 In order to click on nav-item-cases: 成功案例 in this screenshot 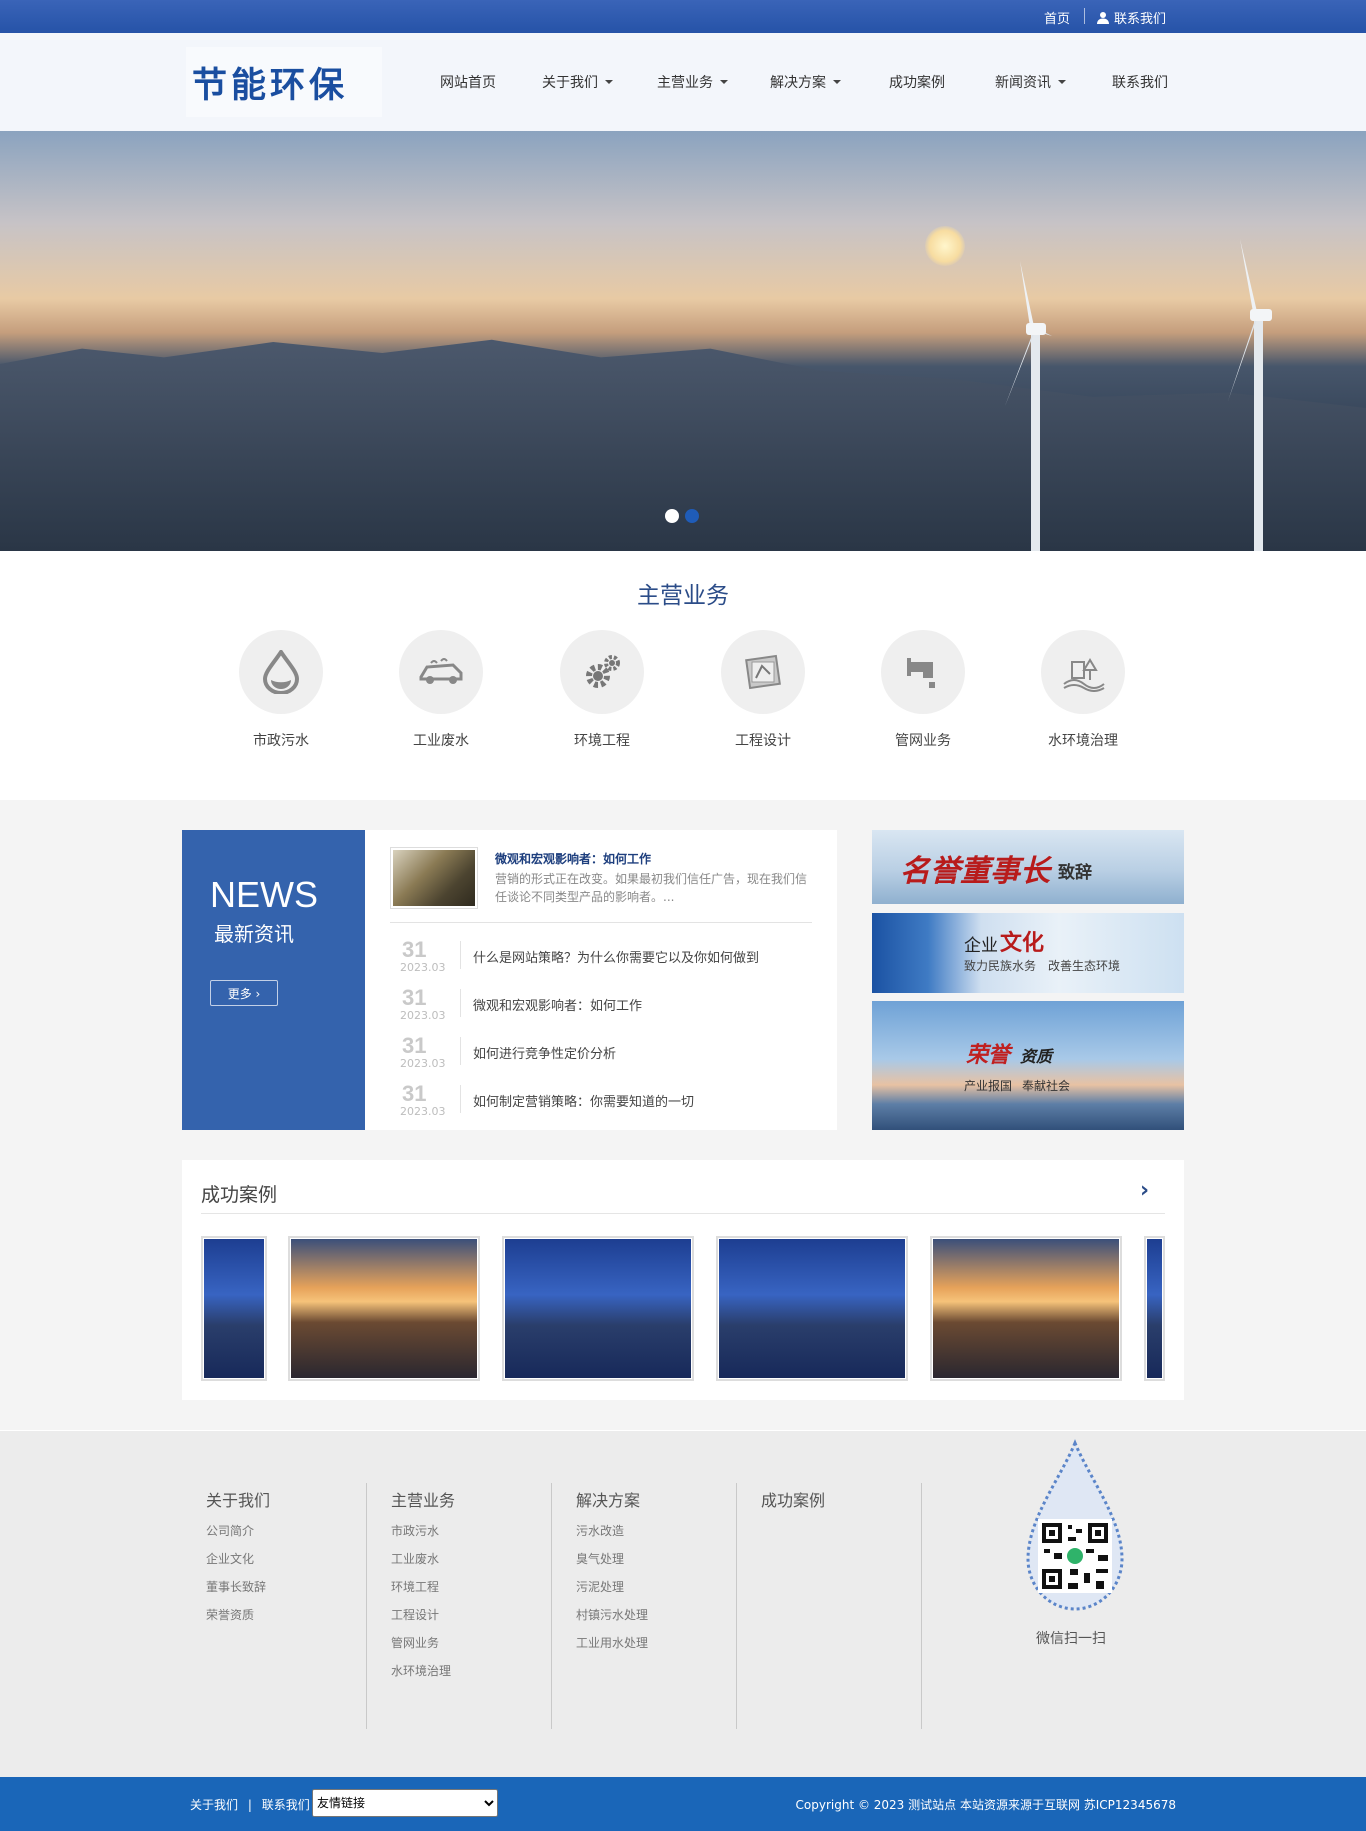, I will do `click(917, 82)`.